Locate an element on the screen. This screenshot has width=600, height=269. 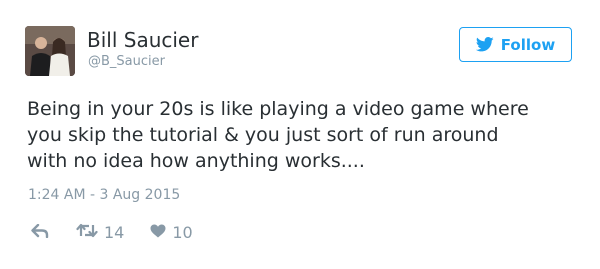
reply-icon is located at coordinates (40, 232).